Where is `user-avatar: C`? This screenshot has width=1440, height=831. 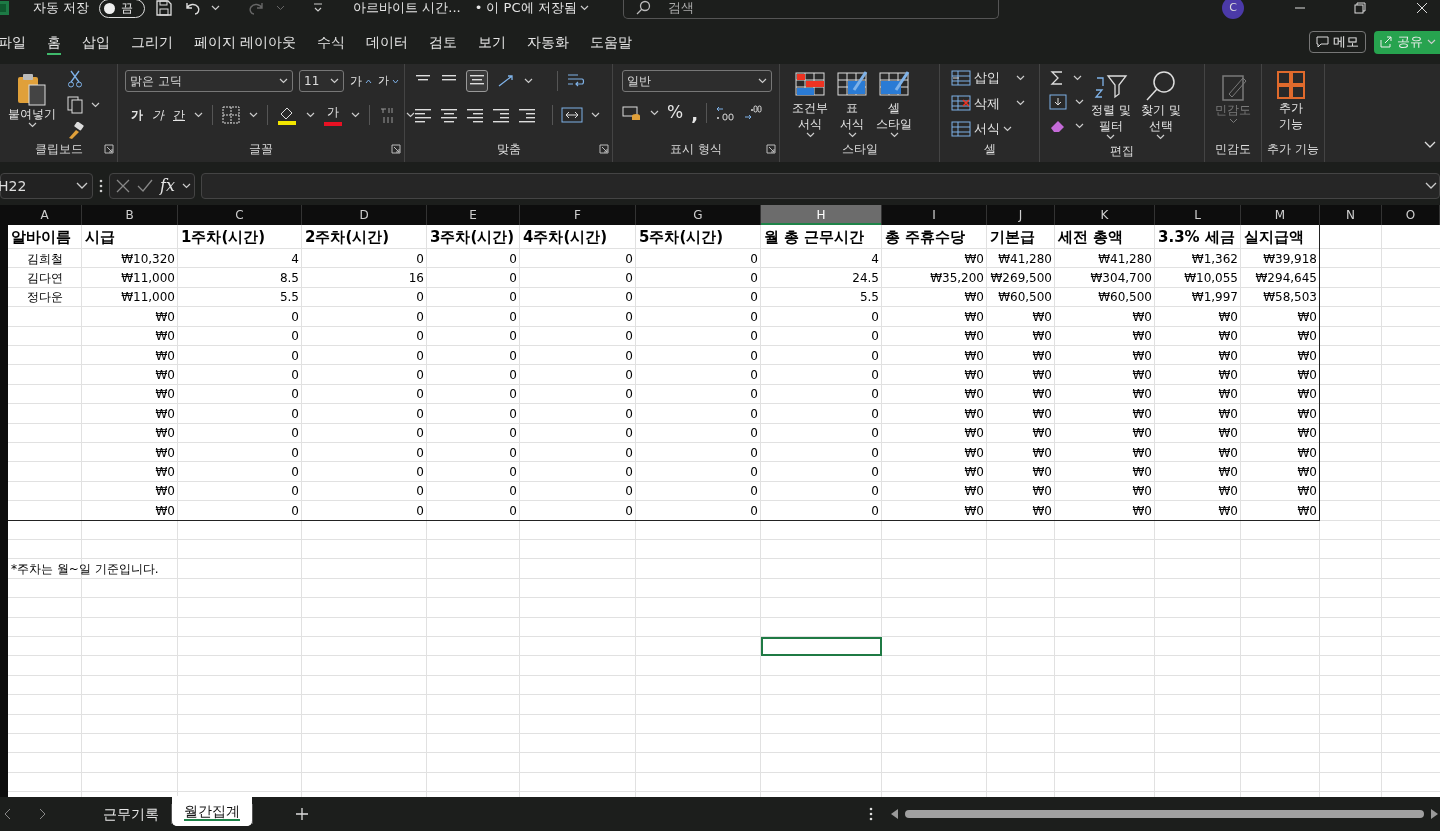 user-avatar: C is located at coordinates (1233, 9).